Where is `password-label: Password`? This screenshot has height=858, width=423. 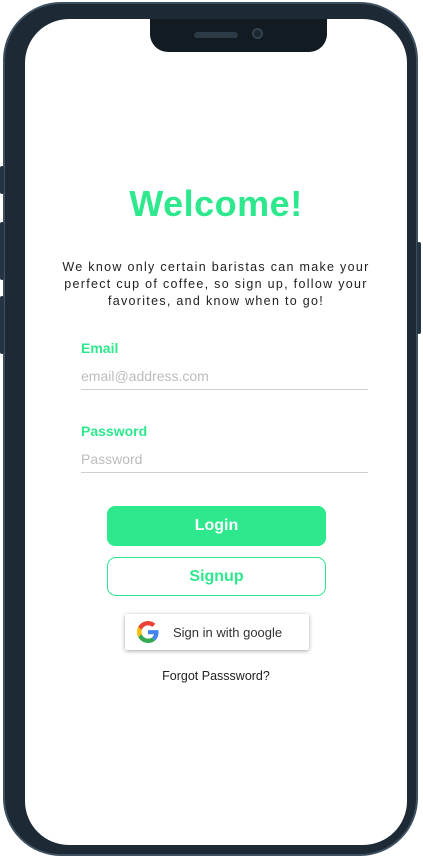
password-label: Password is located at coordinates (114, 431).